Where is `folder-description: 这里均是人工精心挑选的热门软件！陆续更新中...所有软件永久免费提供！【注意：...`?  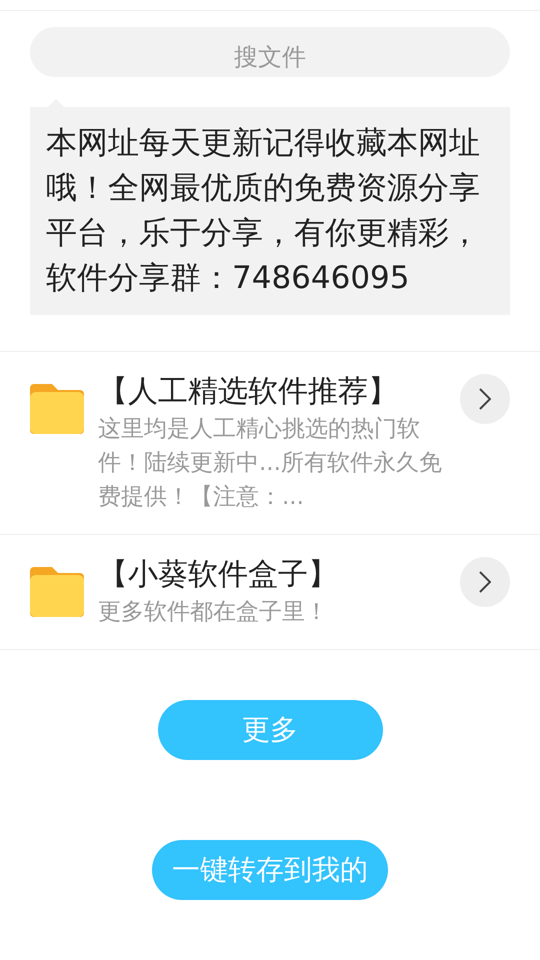 folder-description: 这里均是人工精心挑选的热门软件！陆续更新中...所有软件永久免费提供！【注意：... is located at coordinates (270, 463).